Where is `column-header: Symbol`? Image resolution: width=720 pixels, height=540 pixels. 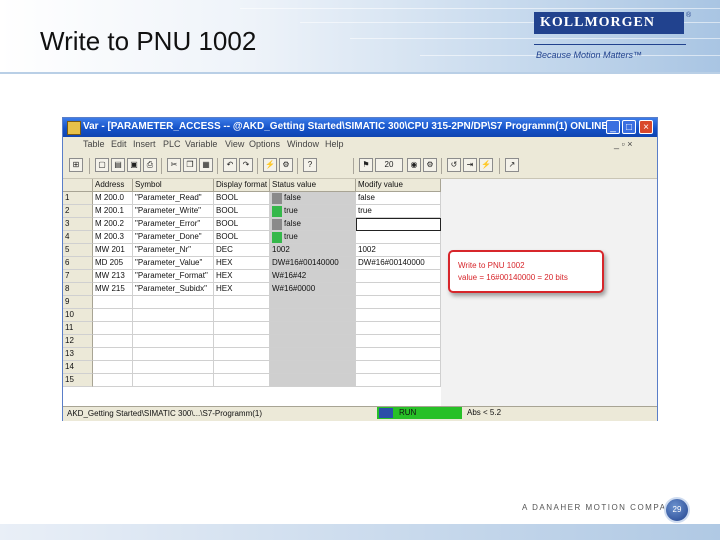 column-header: Symbol is located at coordinates (173, 185).